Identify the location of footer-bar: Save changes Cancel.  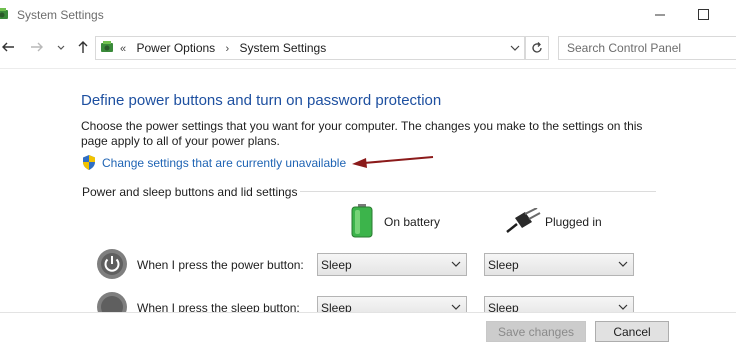
(368, 330).